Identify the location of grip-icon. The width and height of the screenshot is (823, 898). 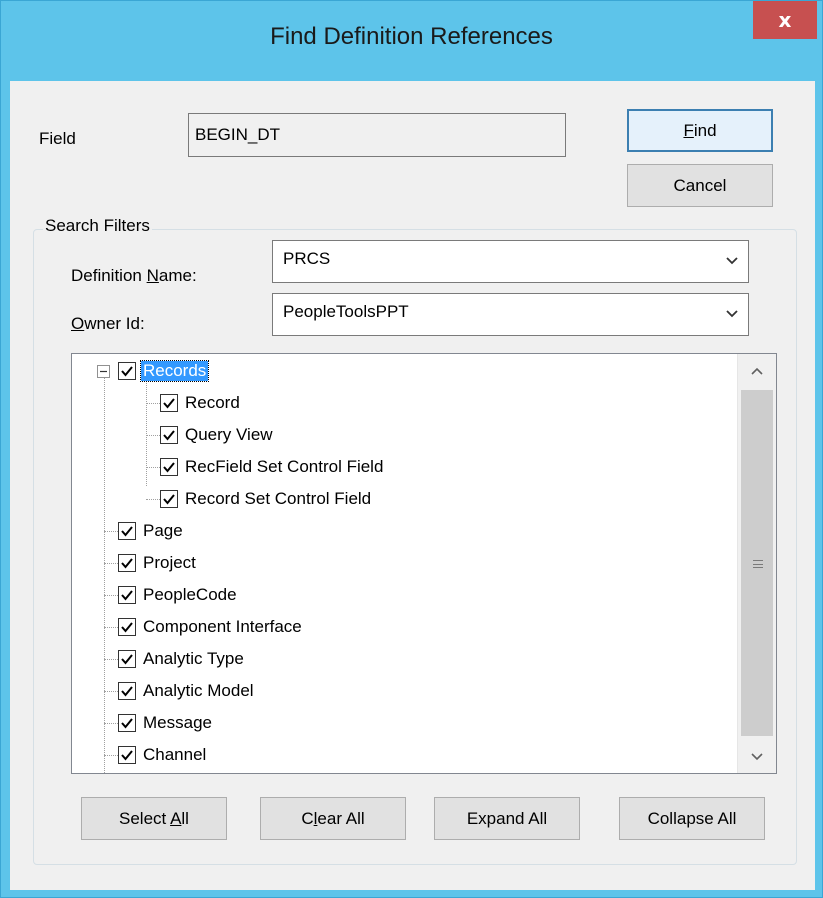
(758, 564).